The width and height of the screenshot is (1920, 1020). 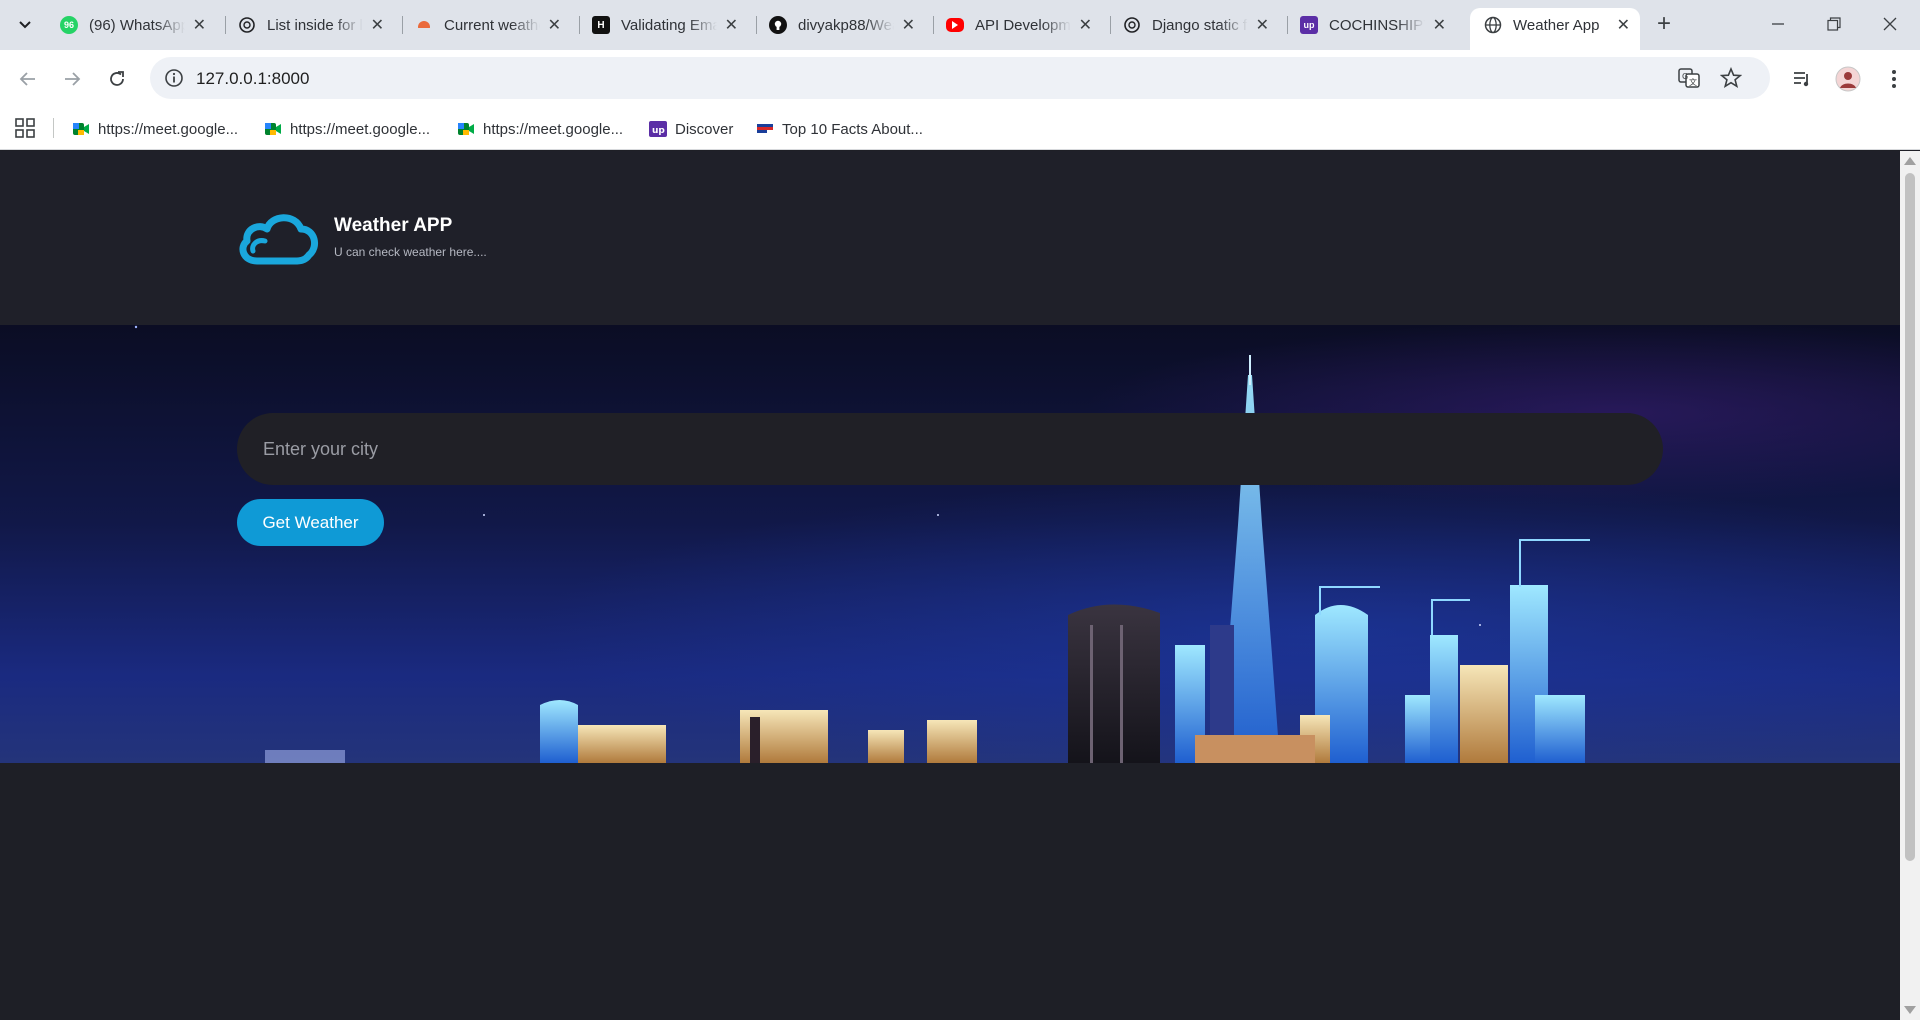 I want to click on reload-icon, so click(x=117, y=78).